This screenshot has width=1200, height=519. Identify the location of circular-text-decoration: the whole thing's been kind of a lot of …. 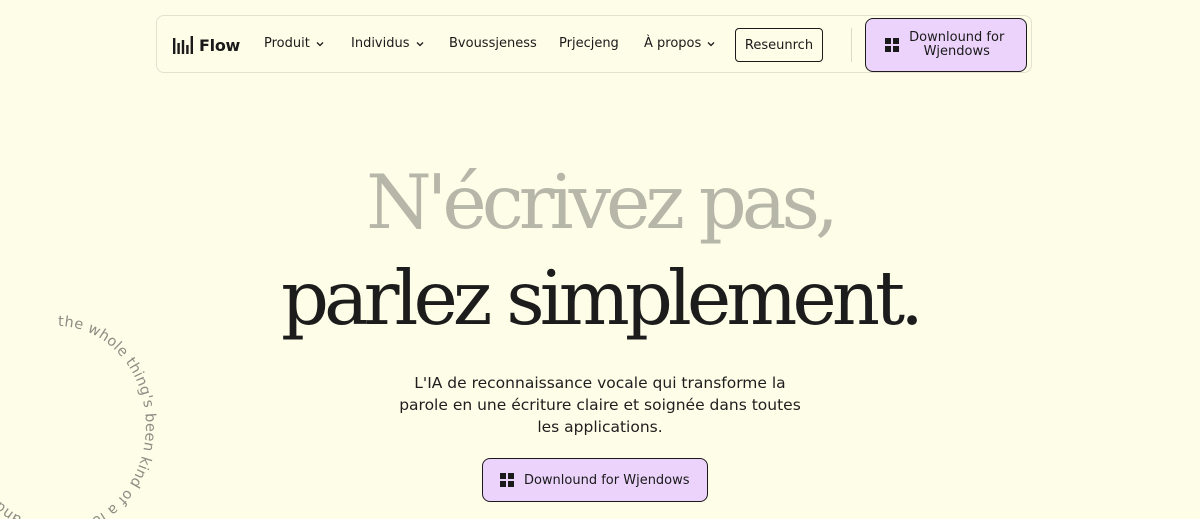
(79, 416).